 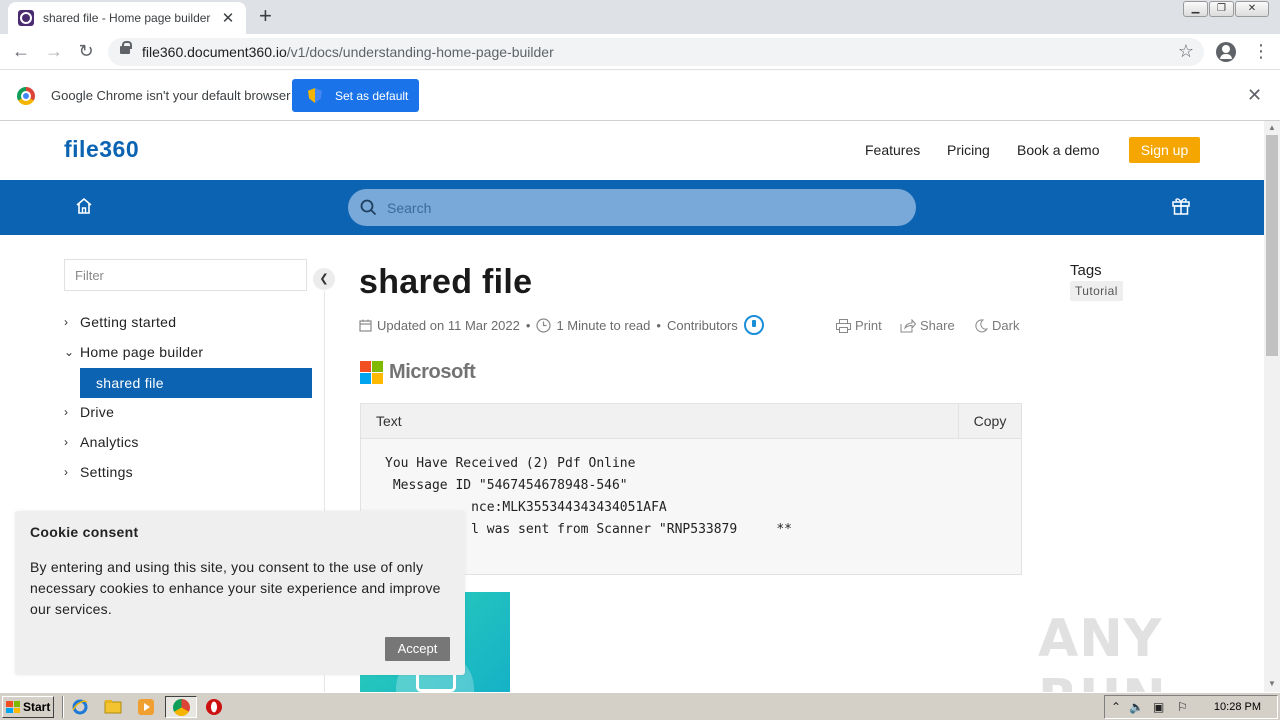 I want to click on search-icon, so click(x=368, y=207).